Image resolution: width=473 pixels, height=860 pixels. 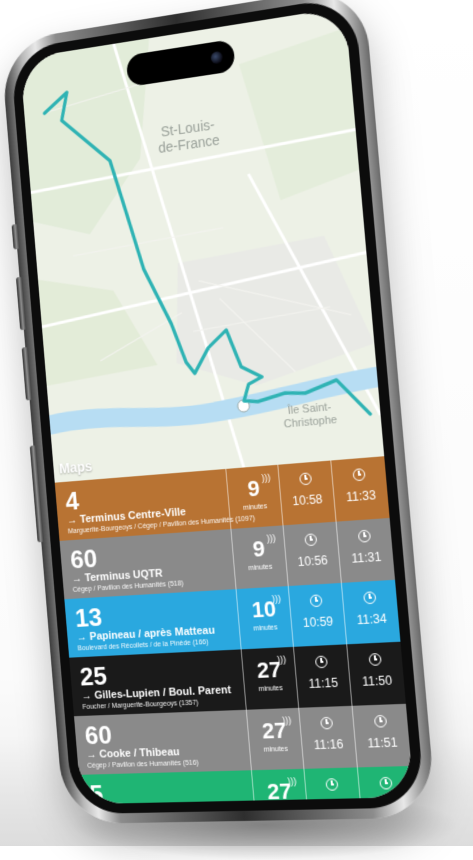 What do you see at coordinates (324, 683) in the screenshot?
I see `scheduled-time: 11:15` at bounding box center [324, 683].